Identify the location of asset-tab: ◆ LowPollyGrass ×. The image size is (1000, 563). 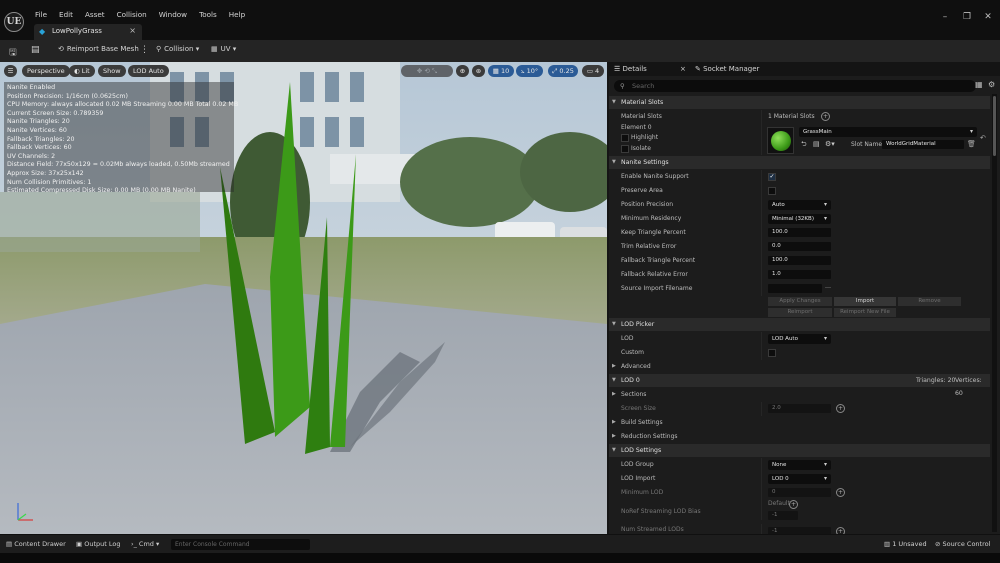
(88, 32).